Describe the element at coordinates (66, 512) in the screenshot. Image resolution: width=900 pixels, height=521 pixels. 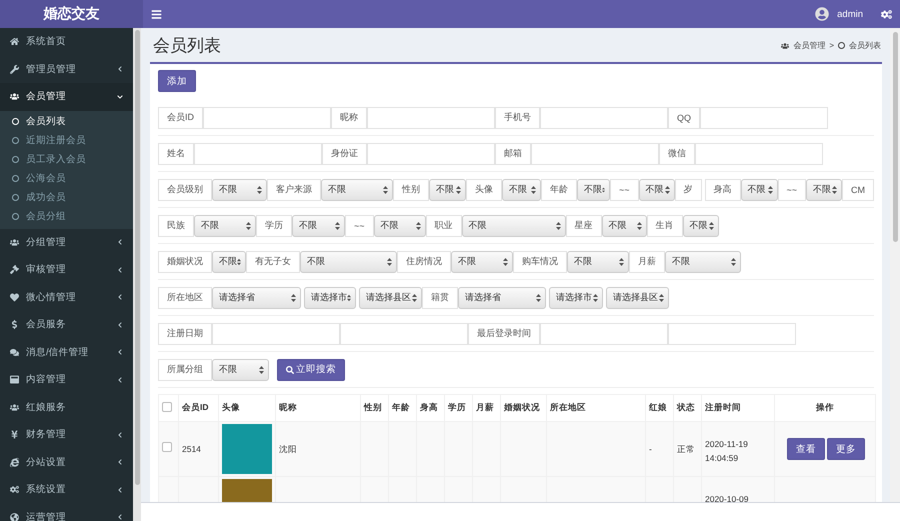
I see `sidebar-item: 运营管理` at that location.